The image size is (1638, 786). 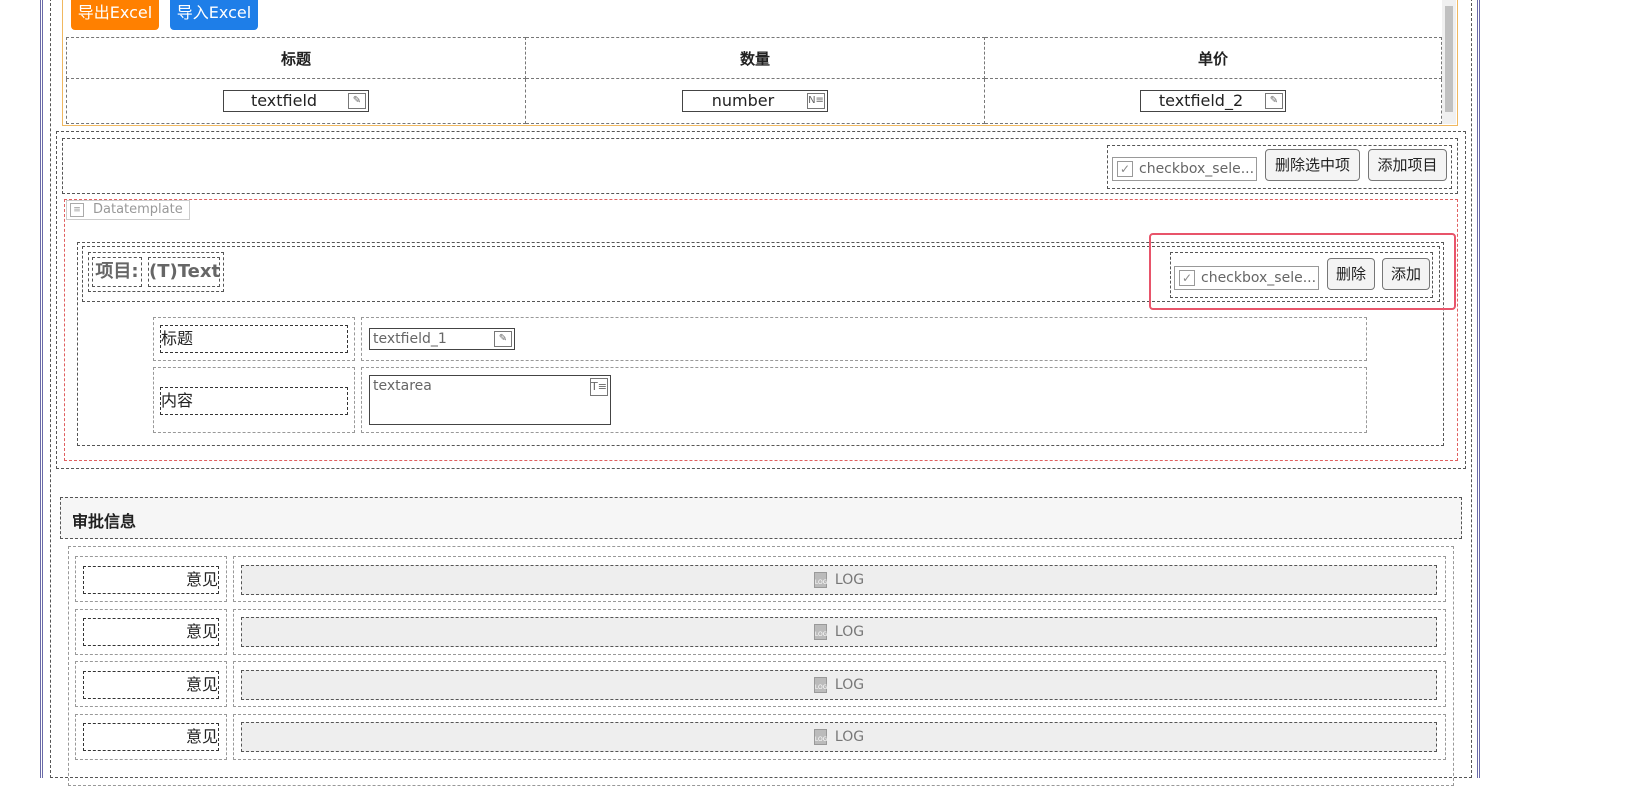 I want to click on number-input: number N≡, so click(x=755, y=101).